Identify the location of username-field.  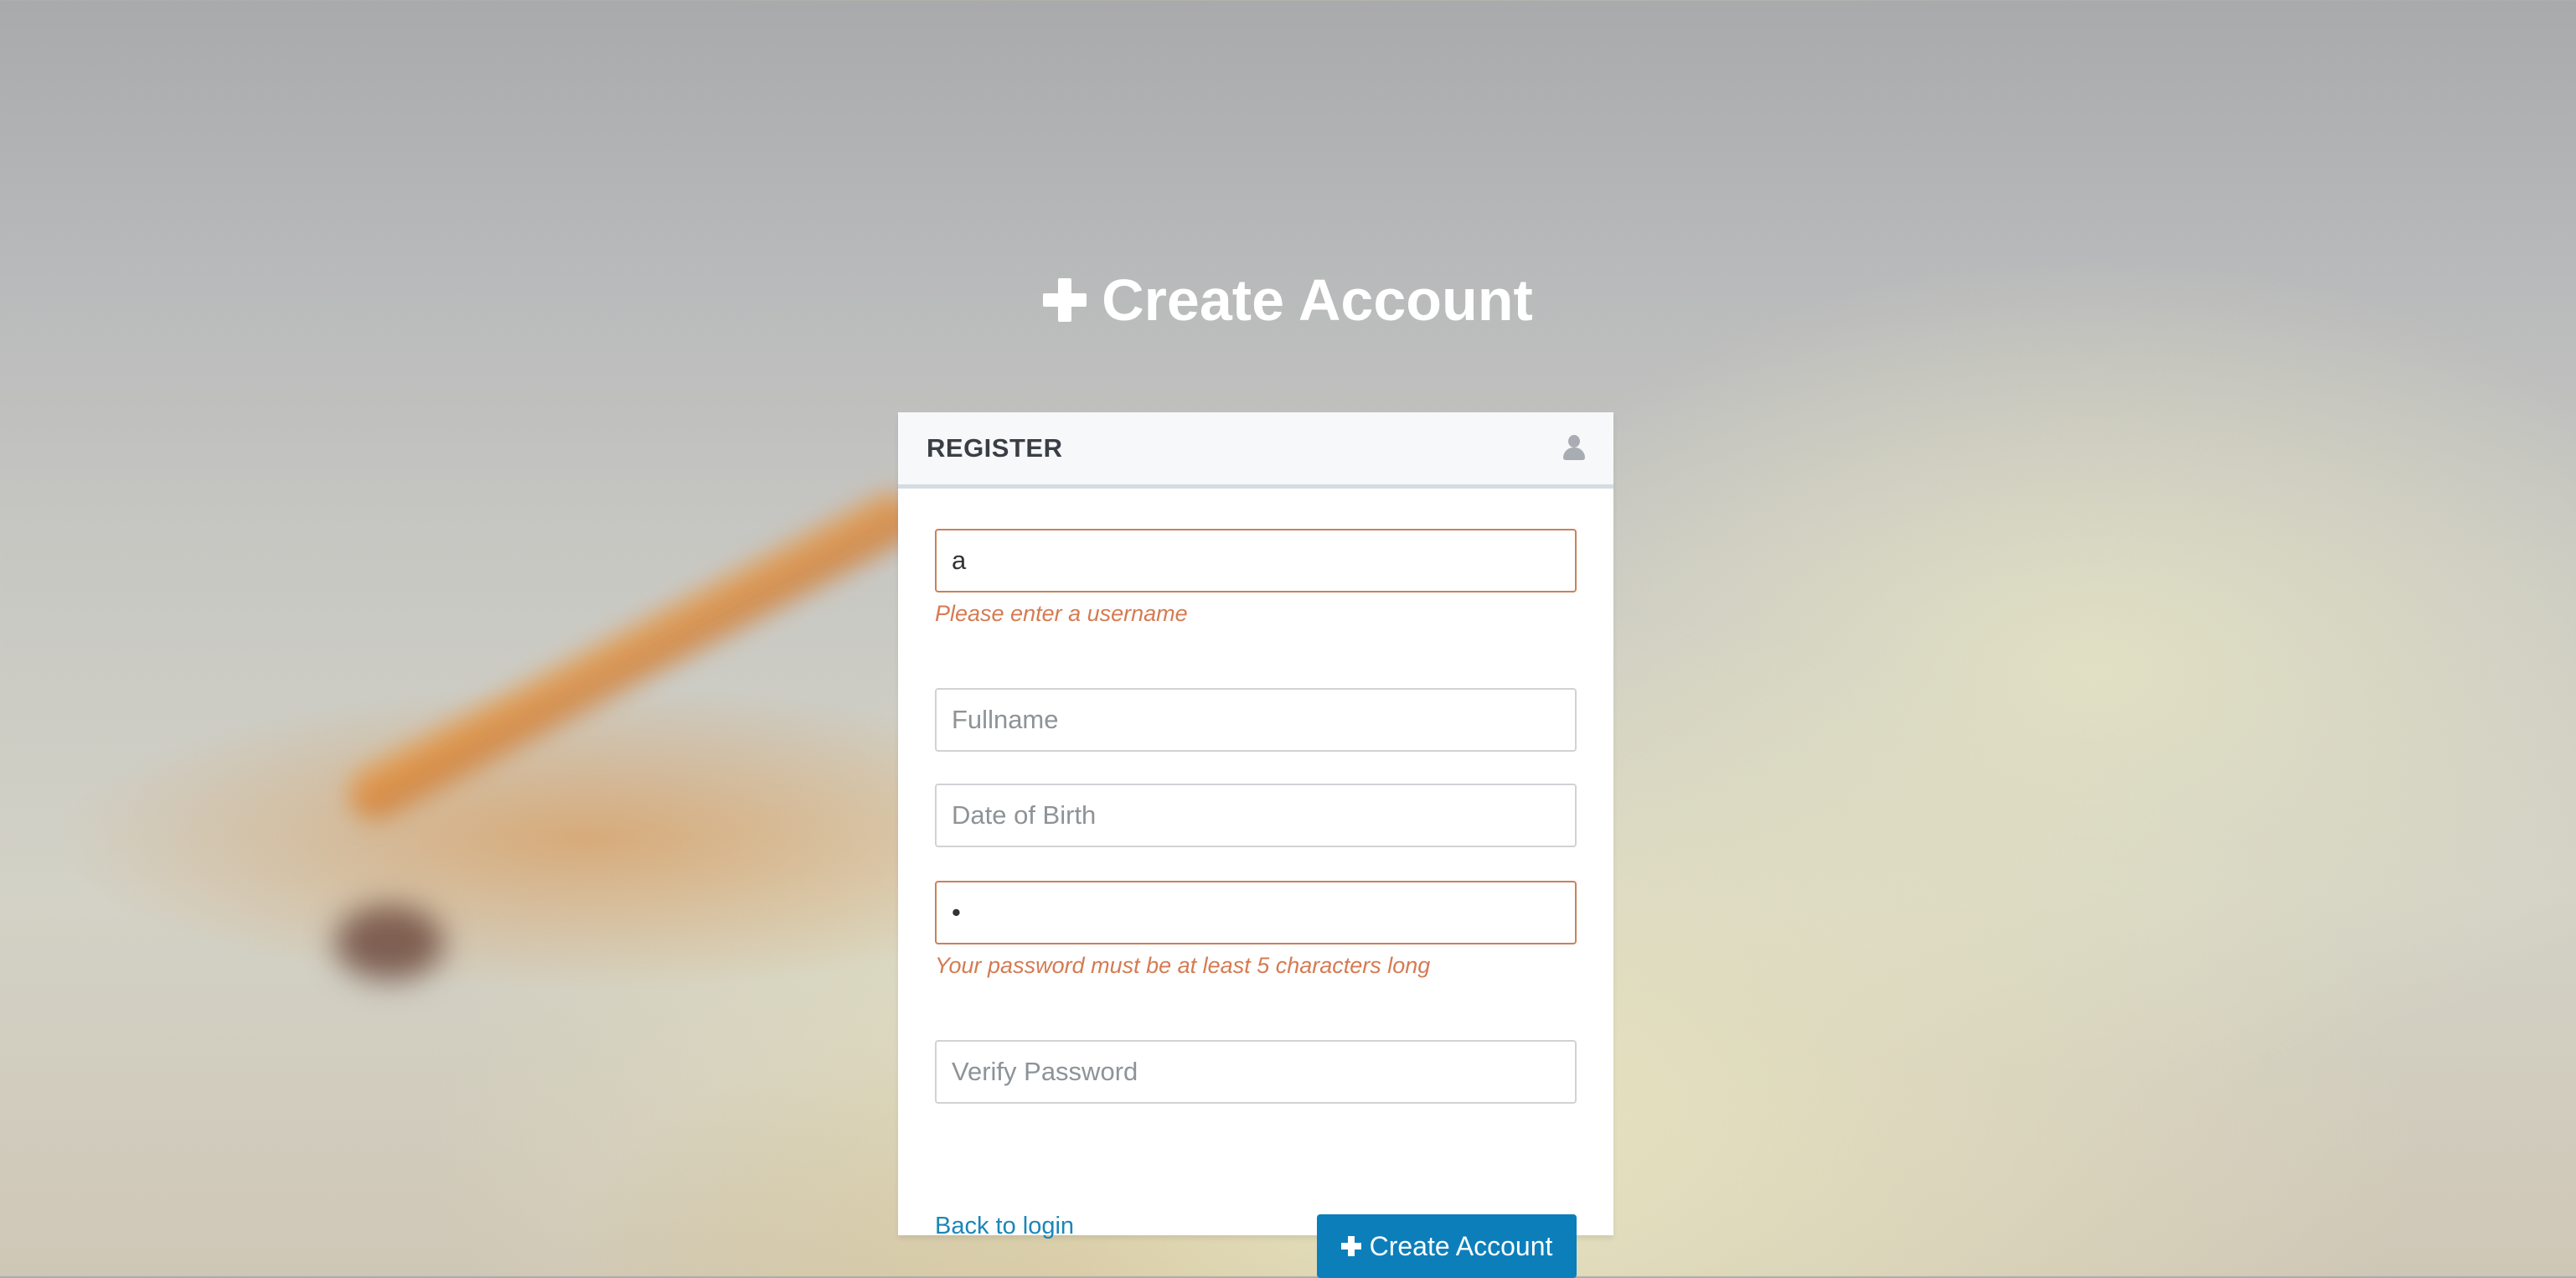
(1256, 560).